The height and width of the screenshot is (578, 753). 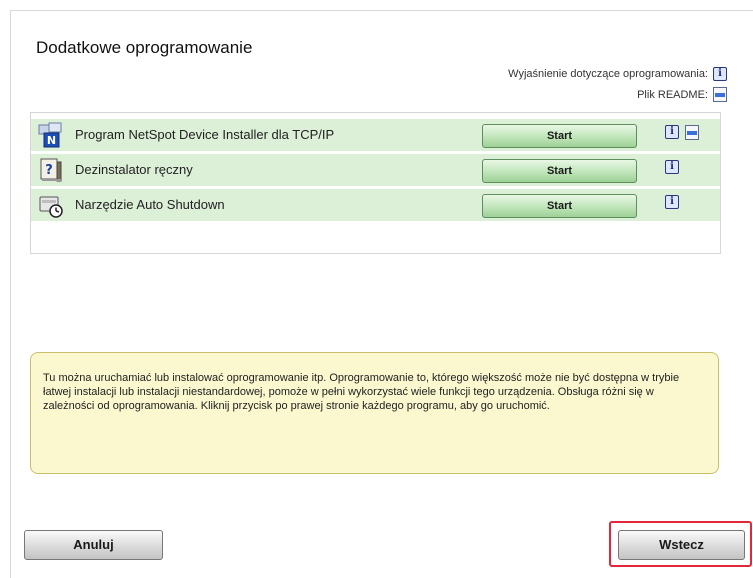 I want to click on legend-info-label: Wyjaśnienie dotyczące oprogramowania:, so click(x=608, y=74).